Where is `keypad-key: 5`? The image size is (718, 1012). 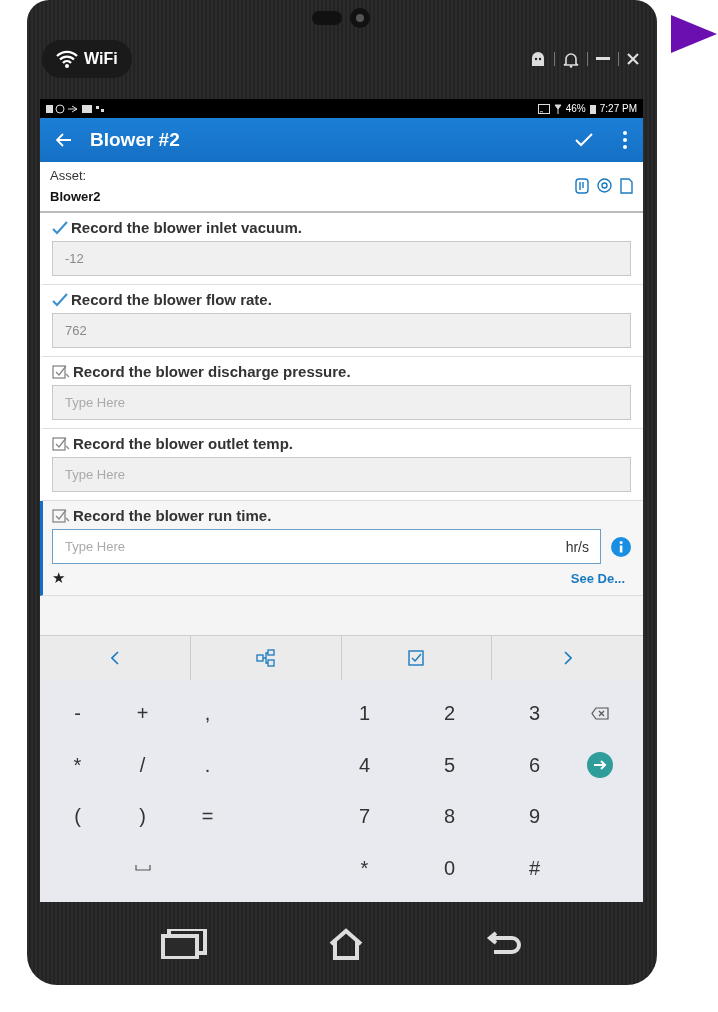
keypad-key: 5 is located at coordinates (449, 765).